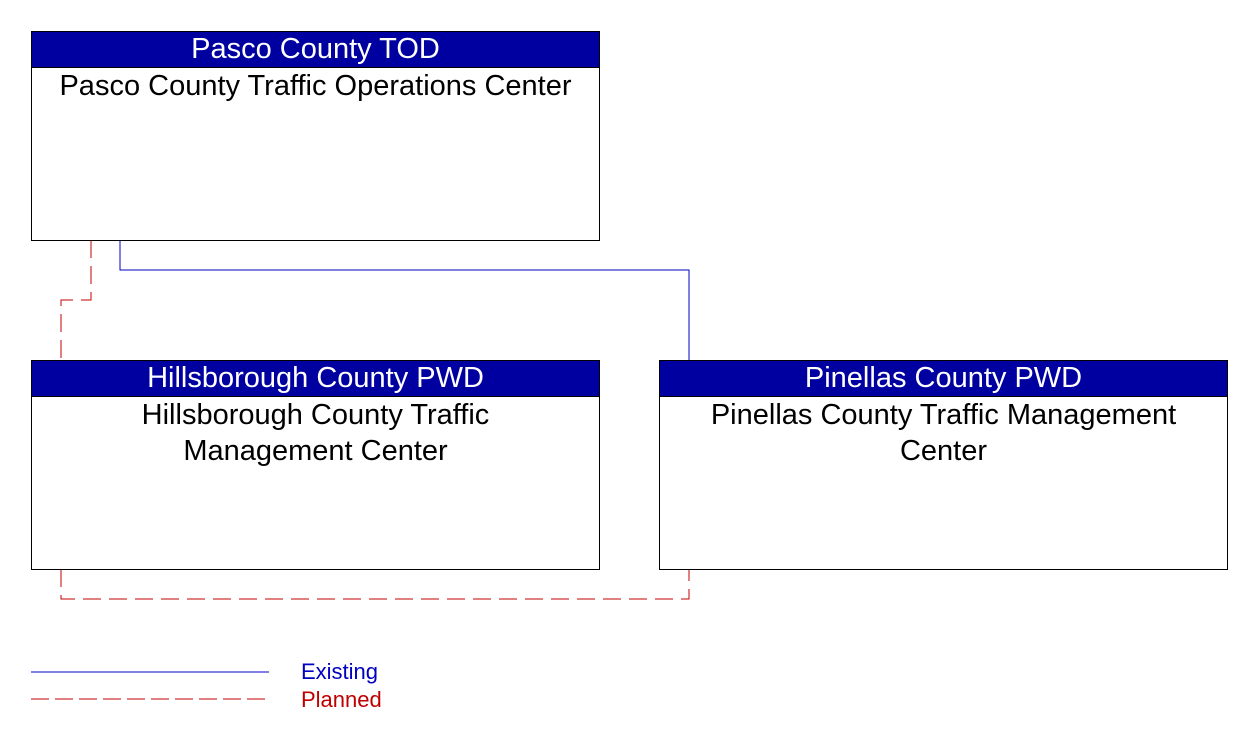 This screenshot has width=1252, height=746. Describe the element at coordinates (76, 300) in the screenshot. I see `connector-pasco-hillsborough-planned` at that location.